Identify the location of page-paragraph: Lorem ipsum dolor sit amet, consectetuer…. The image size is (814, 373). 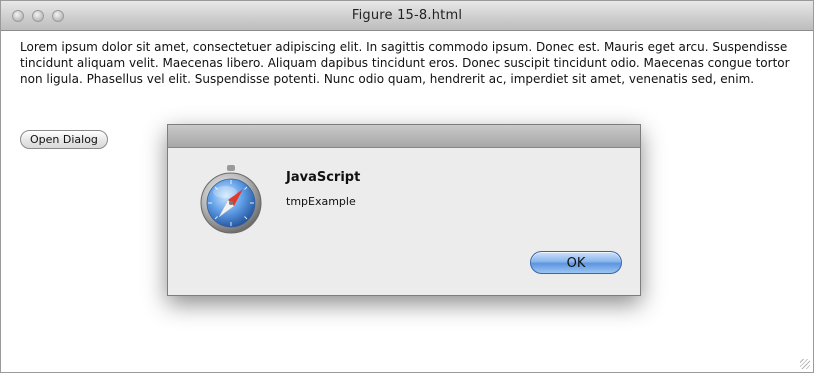
(405, 63).